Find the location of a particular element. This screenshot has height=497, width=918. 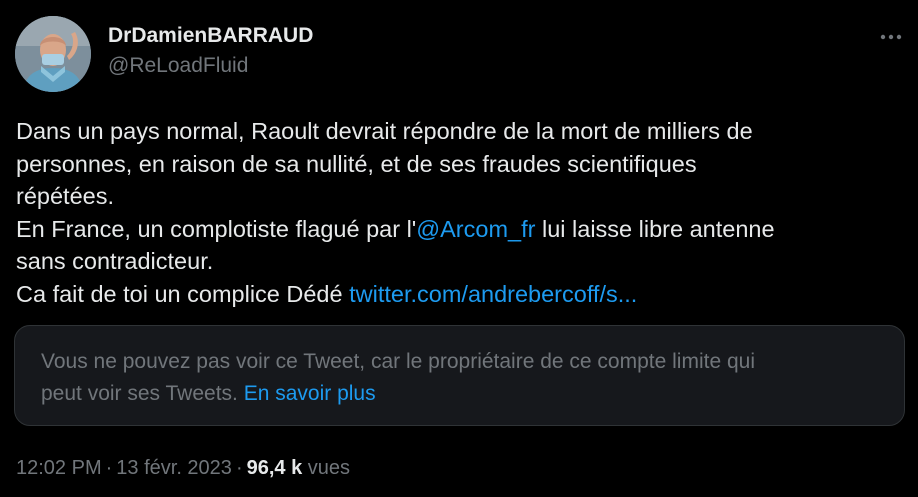

tweet-text-line: répétées. is located at coordinates (65, 196).